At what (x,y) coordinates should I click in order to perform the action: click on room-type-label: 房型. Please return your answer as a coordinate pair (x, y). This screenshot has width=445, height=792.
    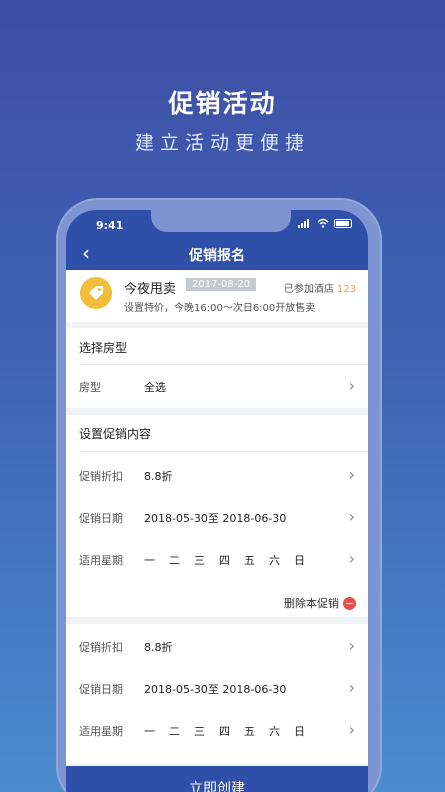
    Looking at the image, I should click on (90, 387).